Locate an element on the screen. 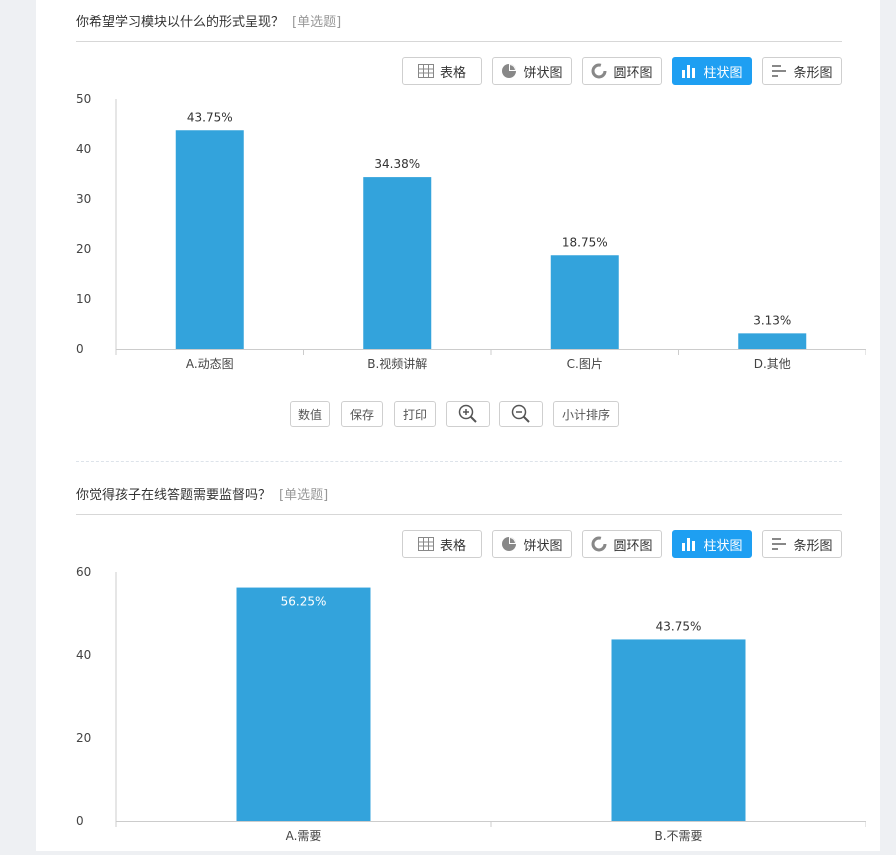 The height and width of the screenshot is (855, 896). subtotal-sort-button: 小计排序 is located at coordinates (586, 414).